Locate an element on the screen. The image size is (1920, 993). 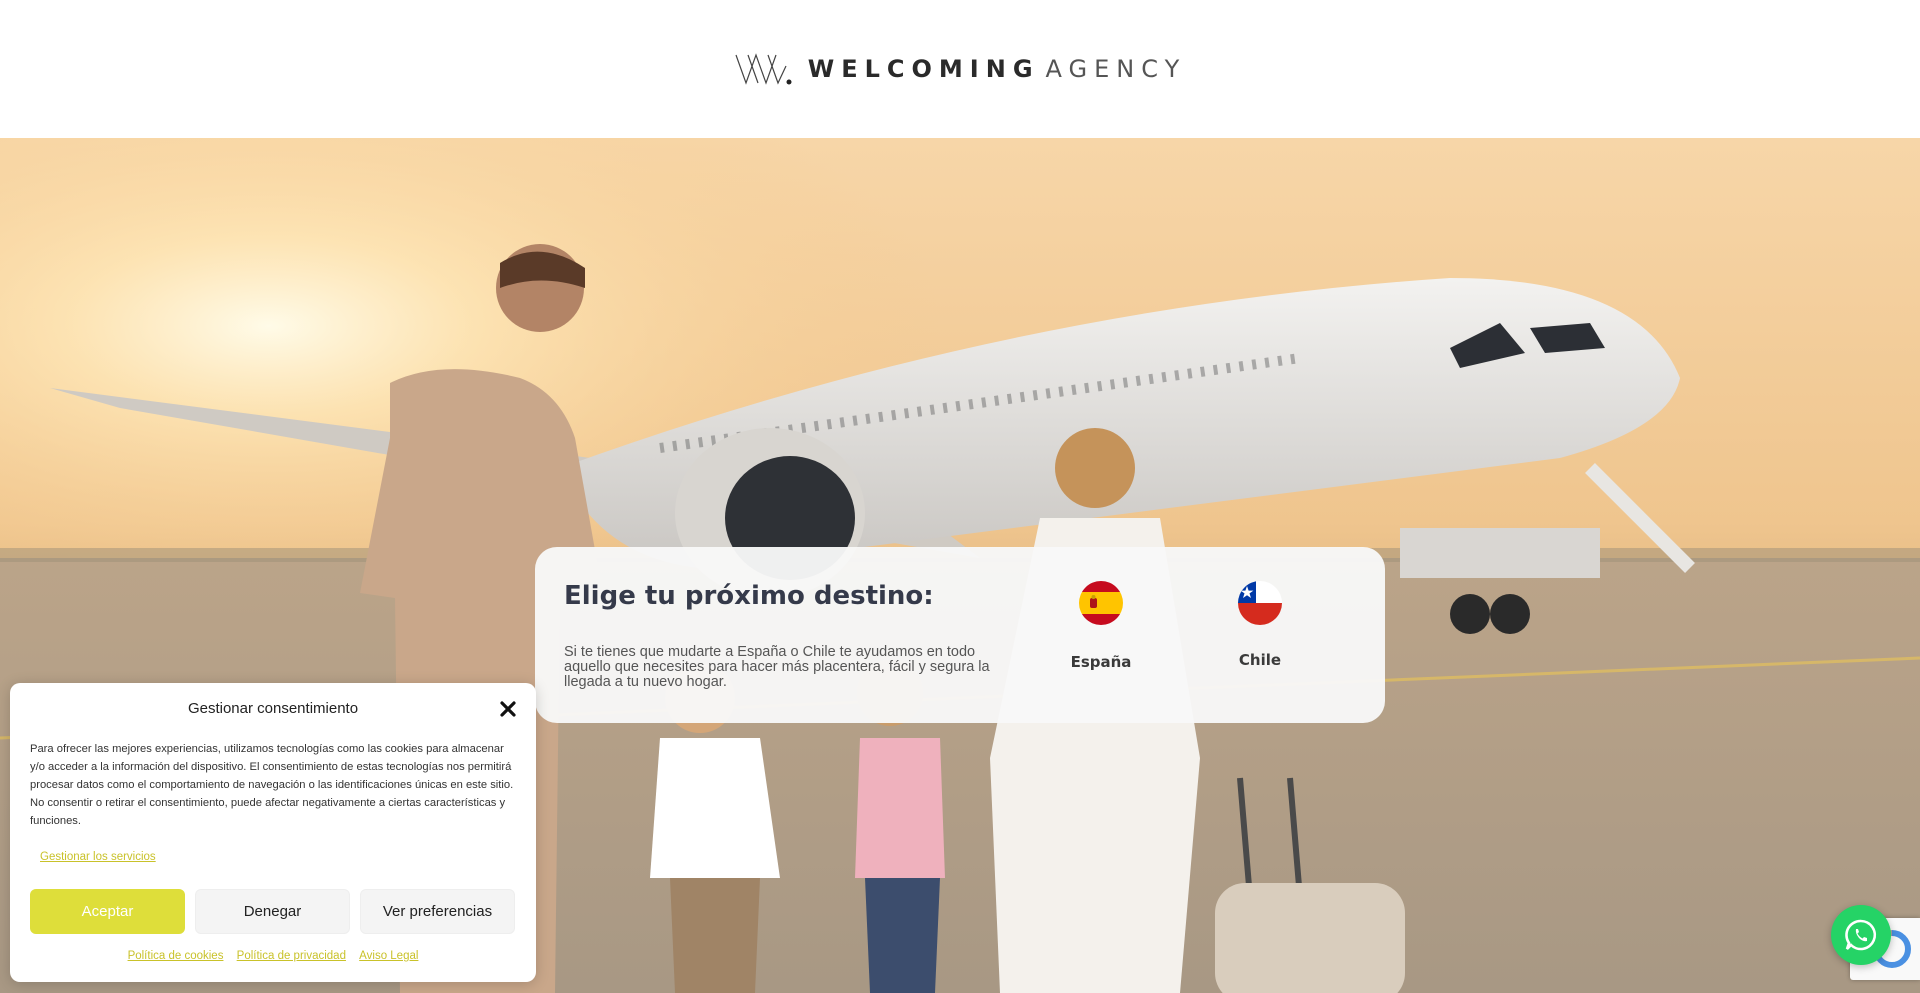
destination-title: Elige tu próximo destino: is located at coordinates (749, 596).